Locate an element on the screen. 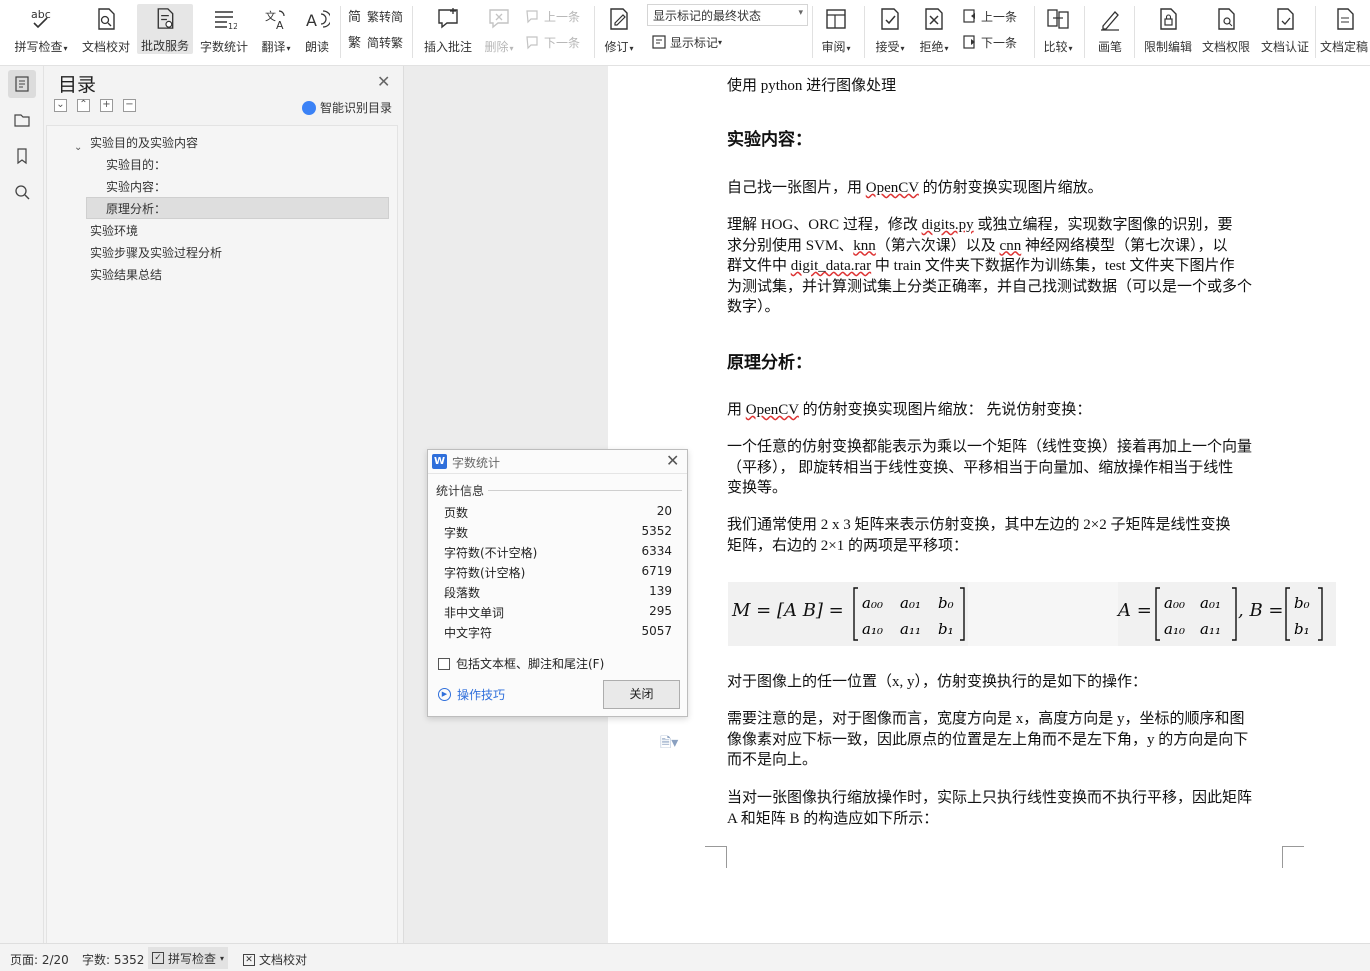  restrict-edit-button: 限制编辑 is located at coordinates (1168, 30).